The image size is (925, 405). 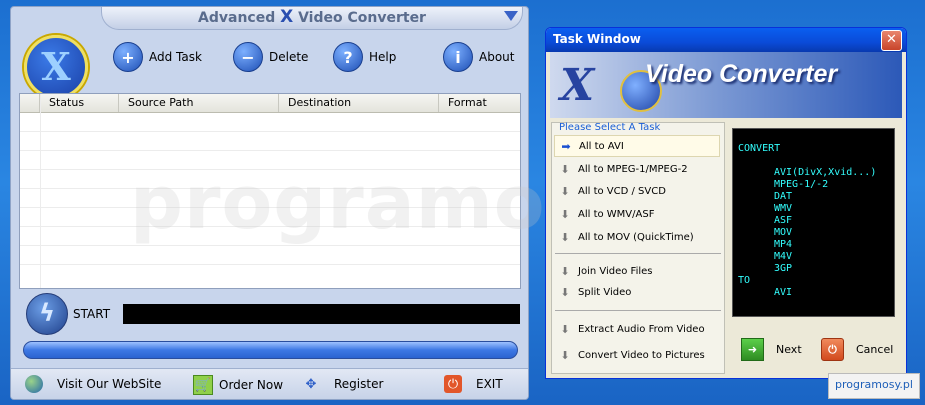 I want to click on next-button: ➜ Next, so click(x=771, y=349).